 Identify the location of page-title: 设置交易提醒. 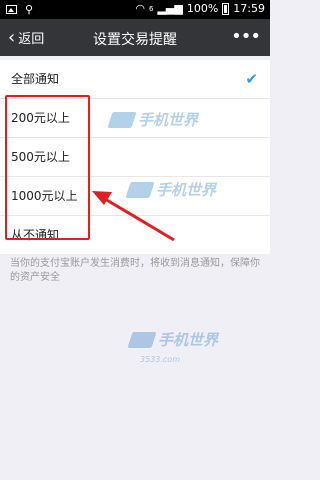
(135, 40).